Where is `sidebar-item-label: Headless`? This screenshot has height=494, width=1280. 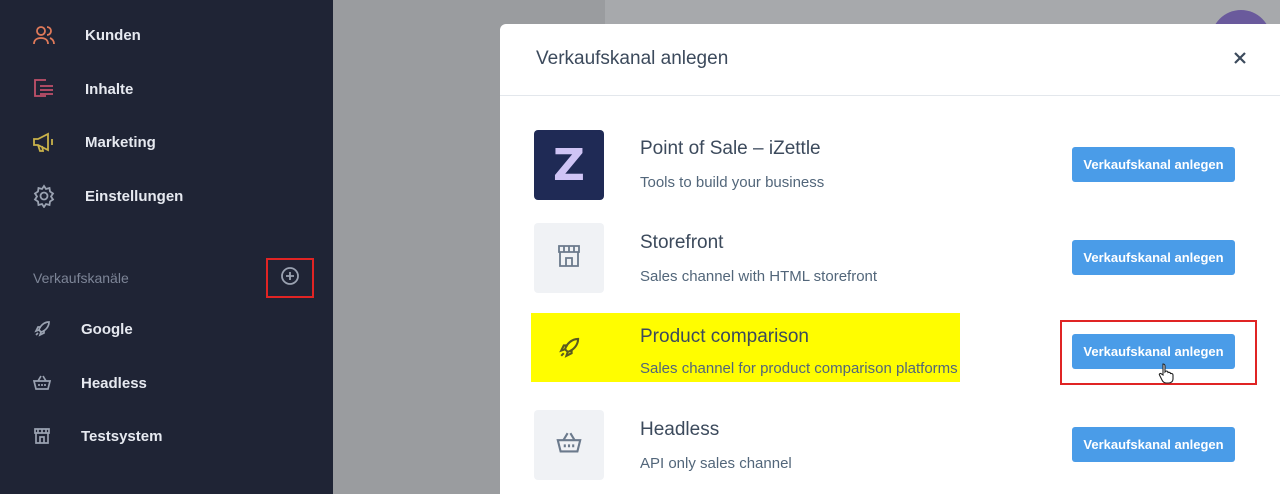 sidebar-item-label: Headless is located at coordinates (114, 383).